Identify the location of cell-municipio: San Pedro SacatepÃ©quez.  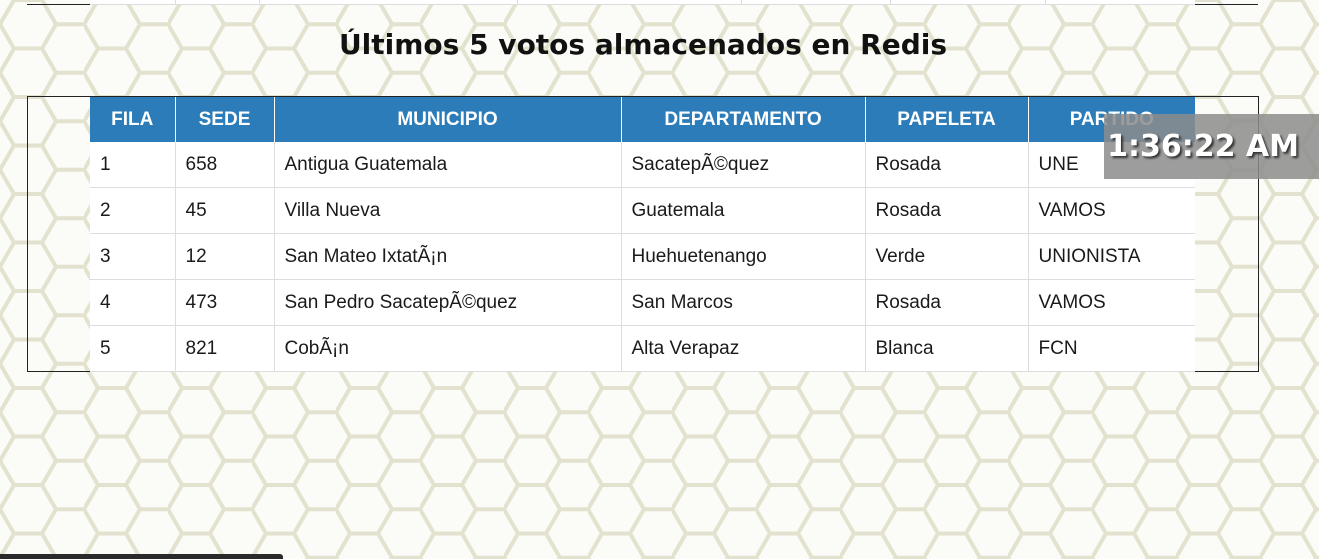
(448, 302).